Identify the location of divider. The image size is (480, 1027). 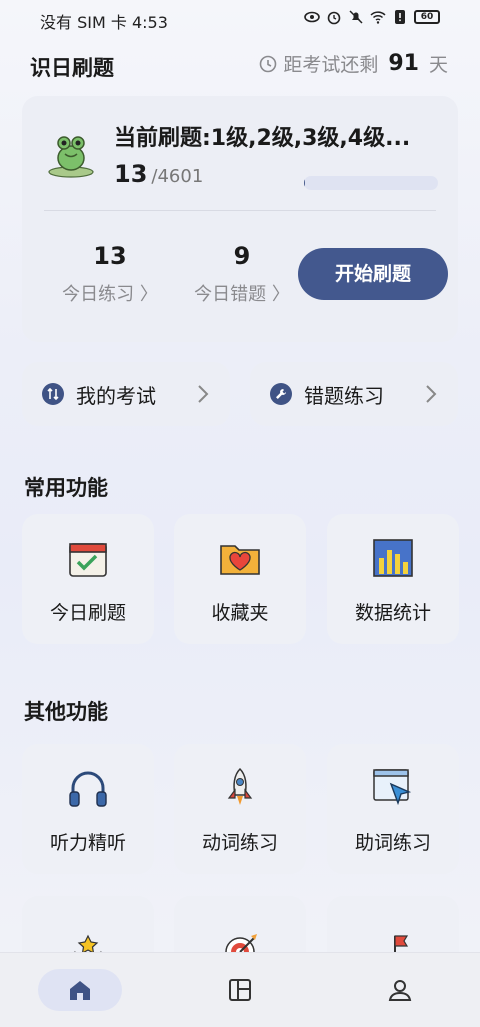
(240, 210).